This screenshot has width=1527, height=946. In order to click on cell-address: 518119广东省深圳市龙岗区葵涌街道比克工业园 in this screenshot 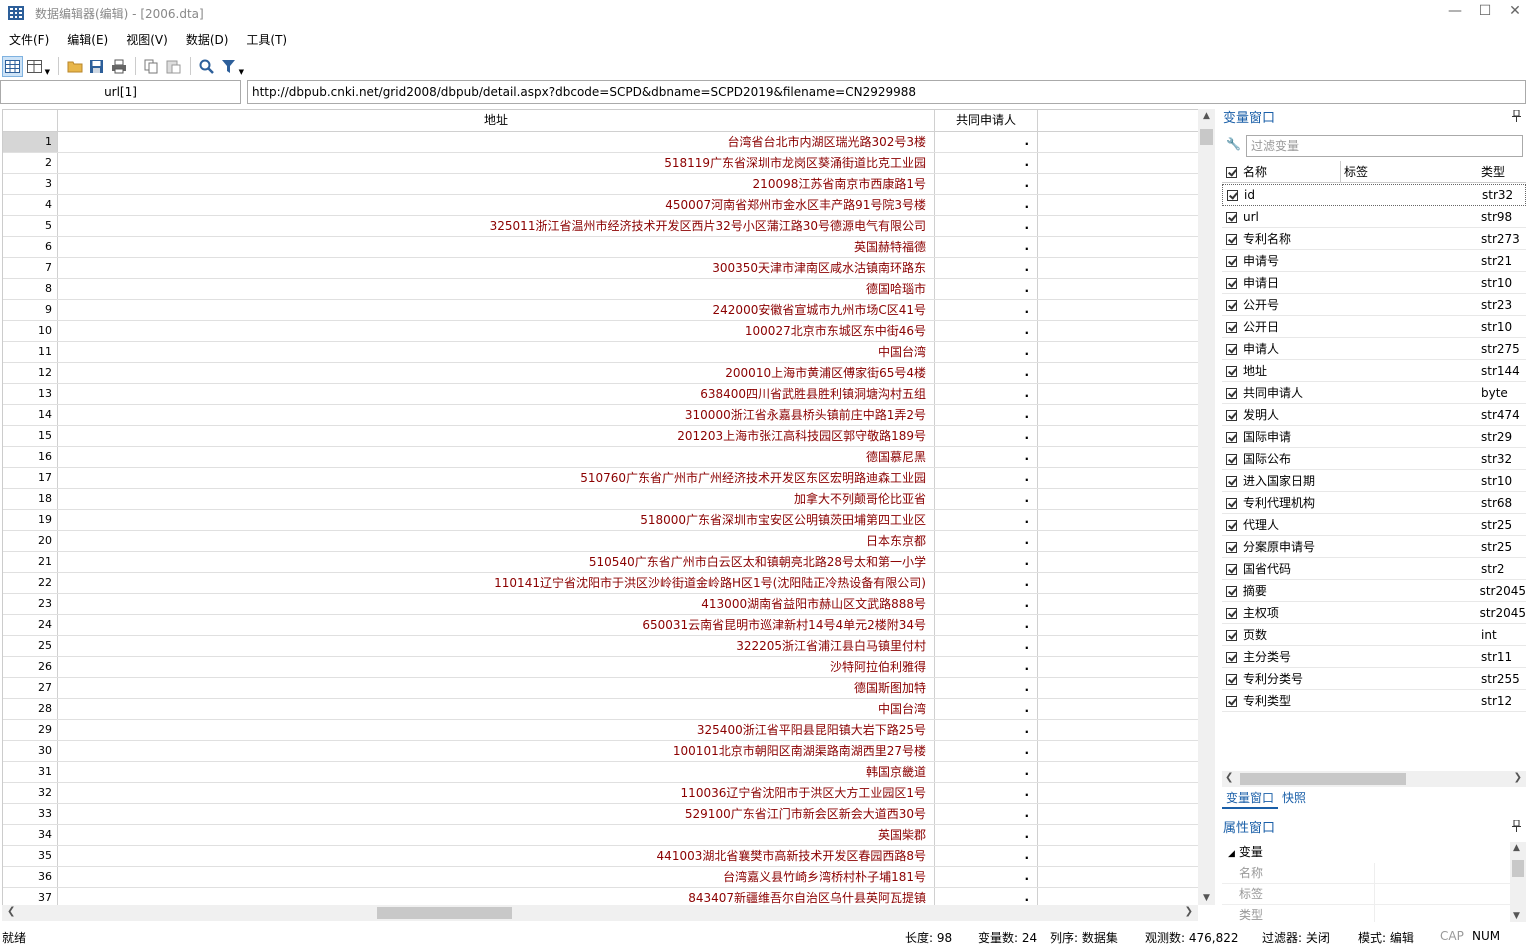, I will do `click(496, 163)`.